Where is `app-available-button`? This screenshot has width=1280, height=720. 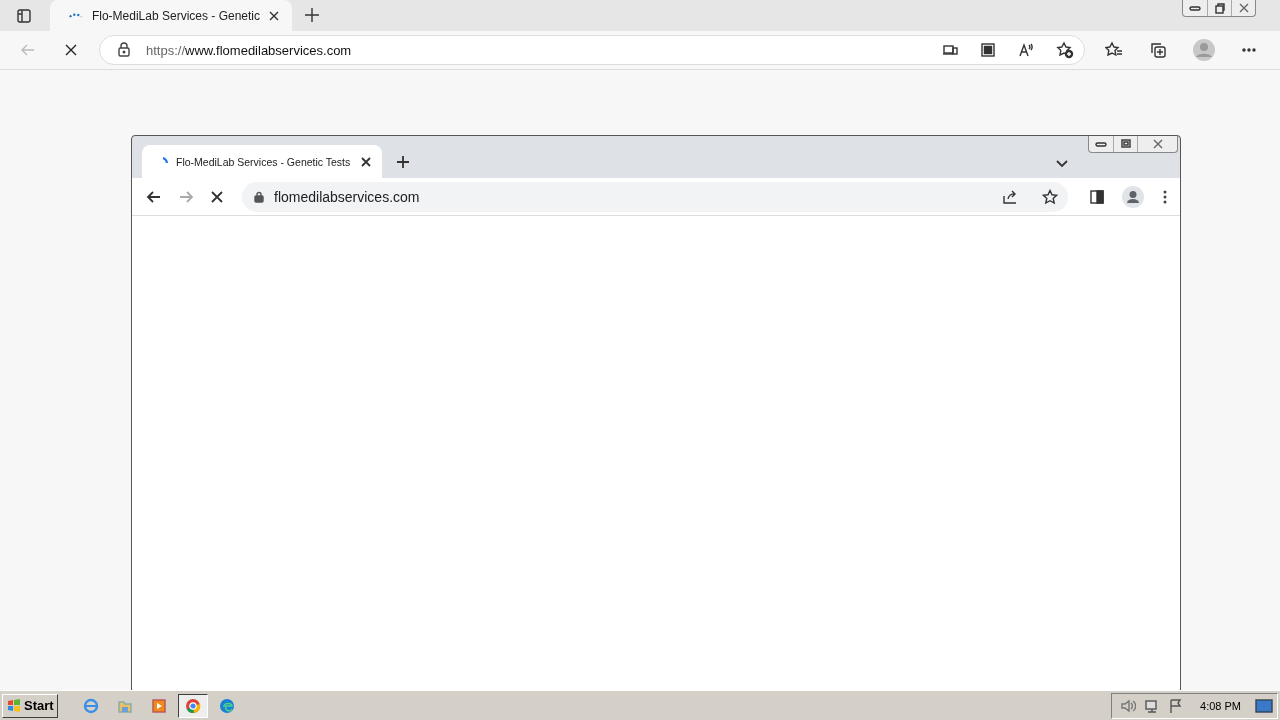
app-available-button is located at coordinates (950, 50).